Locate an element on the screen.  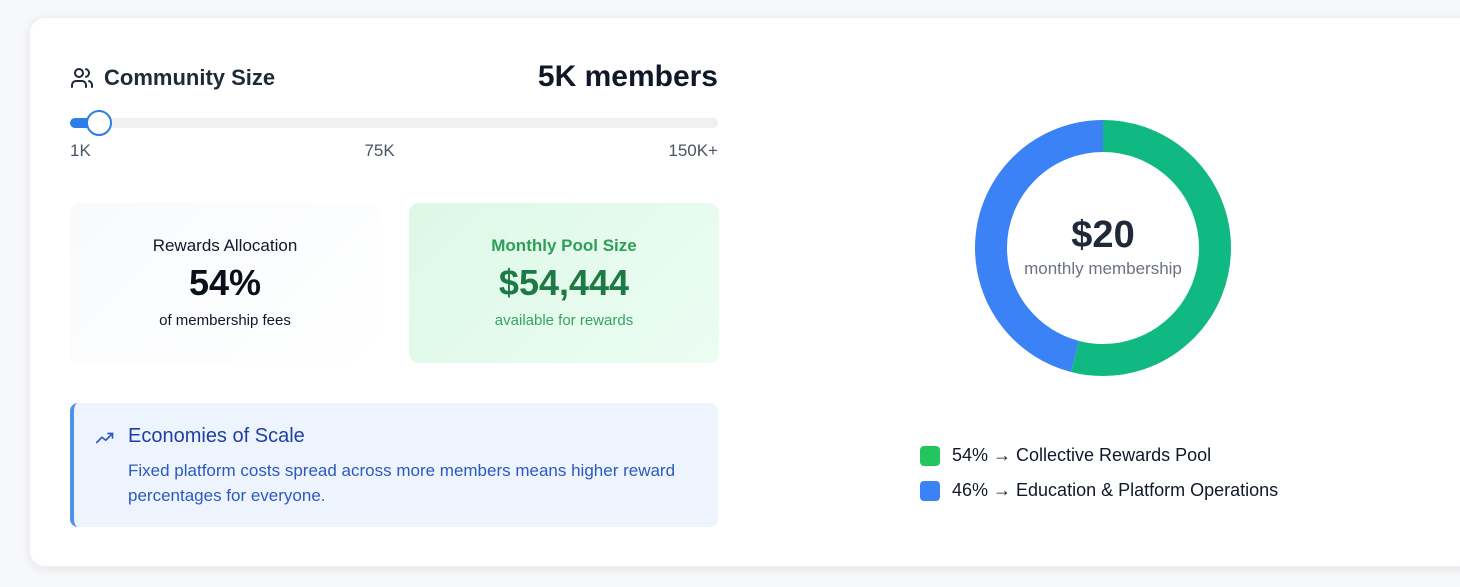
users-icon is located at coordinates (82, 78).